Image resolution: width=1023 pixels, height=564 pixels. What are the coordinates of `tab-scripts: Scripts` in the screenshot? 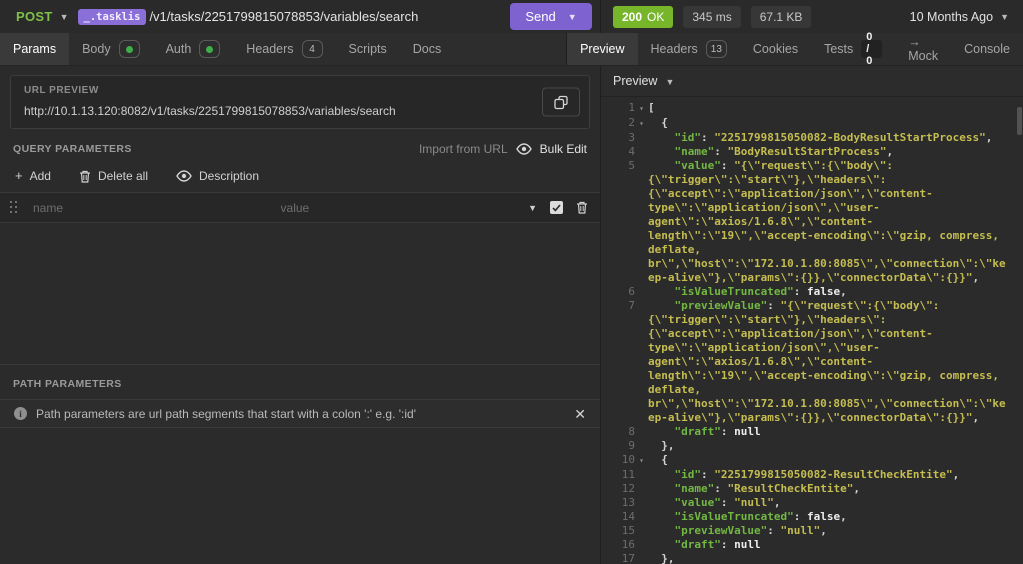 It's located at (368, 49).